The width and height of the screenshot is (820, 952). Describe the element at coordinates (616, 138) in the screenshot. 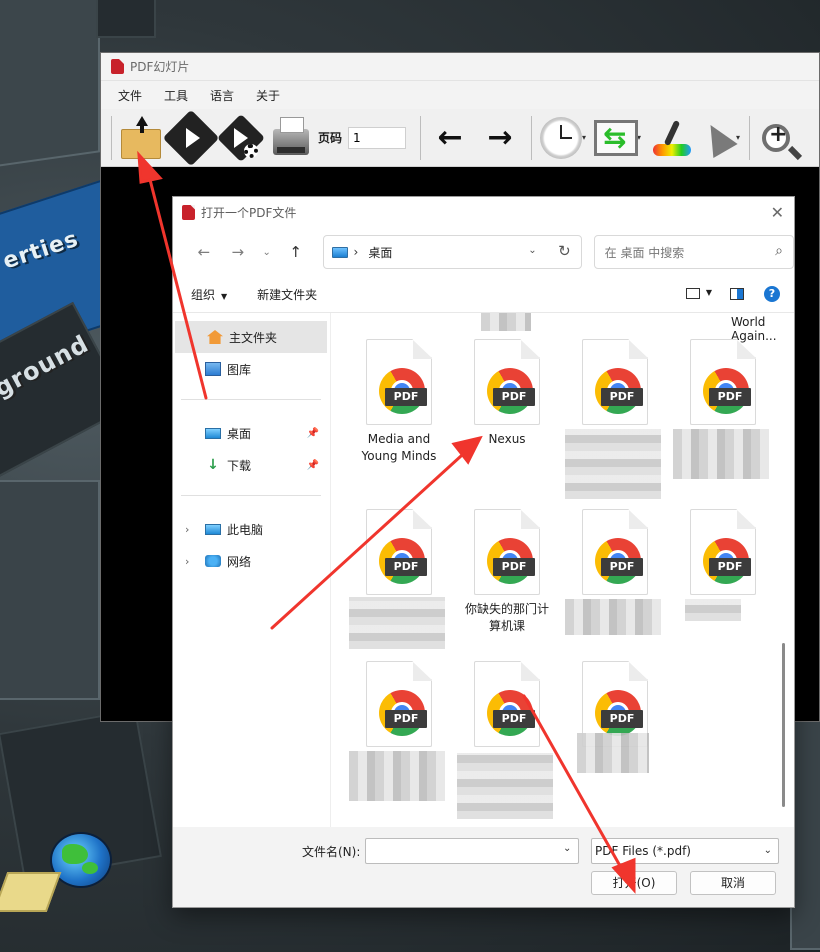

I see `transition-button` at that location.